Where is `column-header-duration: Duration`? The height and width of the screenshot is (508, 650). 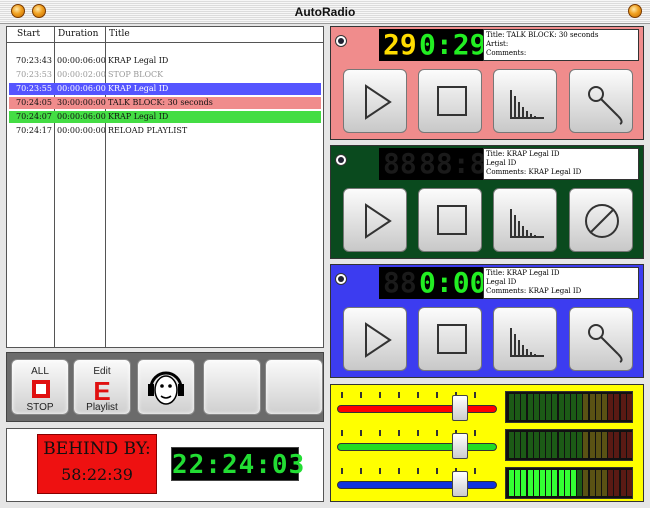 column-header-duration: Duration is located at coordinates (78, 34).